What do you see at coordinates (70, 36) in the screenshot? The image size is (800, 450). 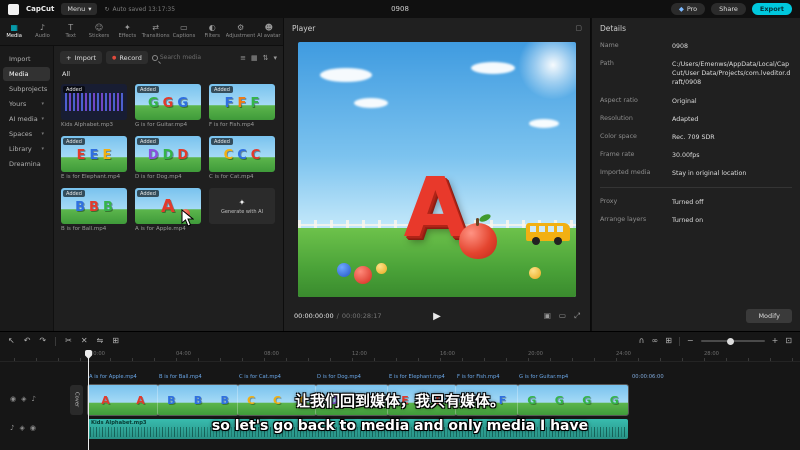 I see `tab-text-label: Text` at bounding box center [70, 36].